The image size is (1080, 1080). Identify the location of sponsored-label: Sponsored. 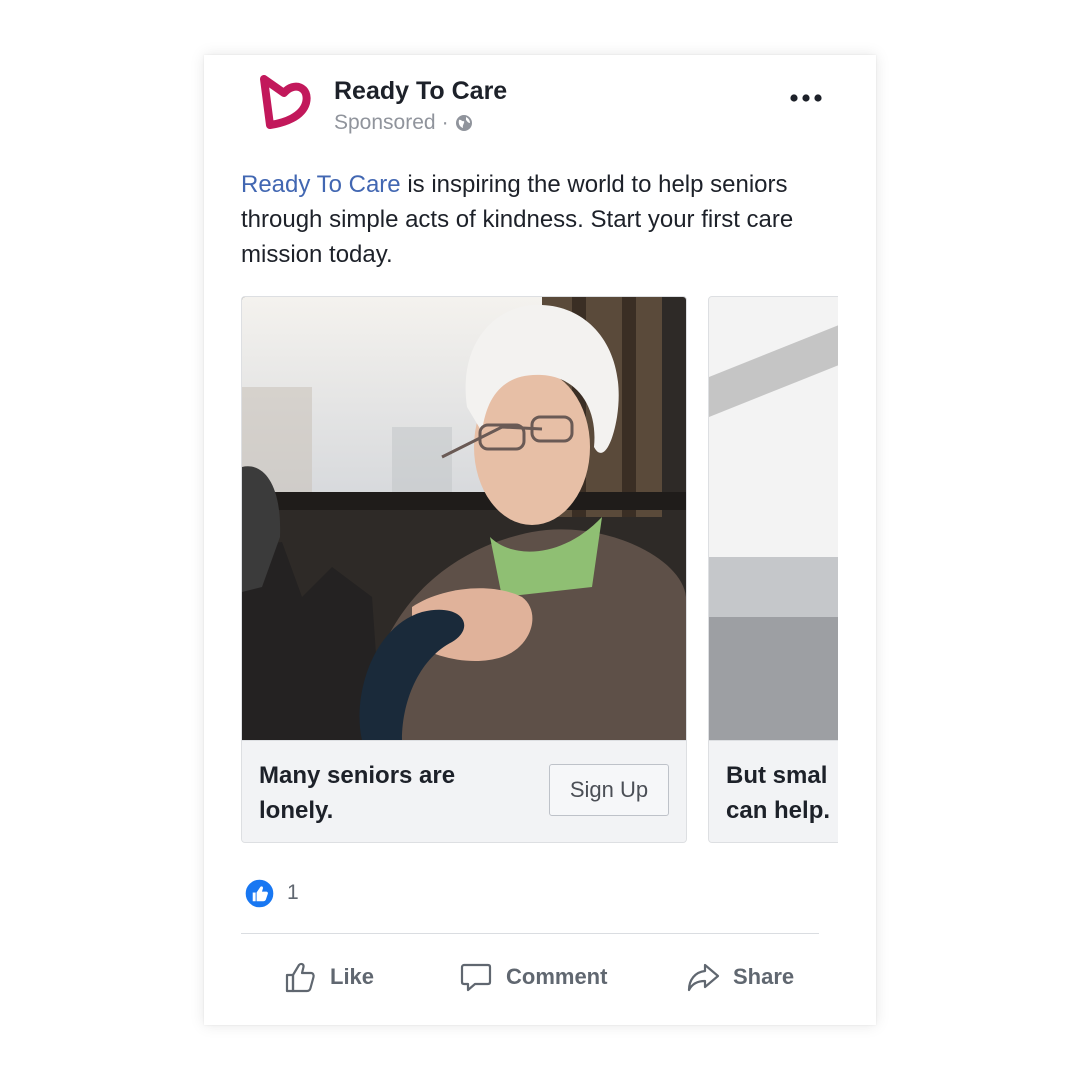
(385, 123).